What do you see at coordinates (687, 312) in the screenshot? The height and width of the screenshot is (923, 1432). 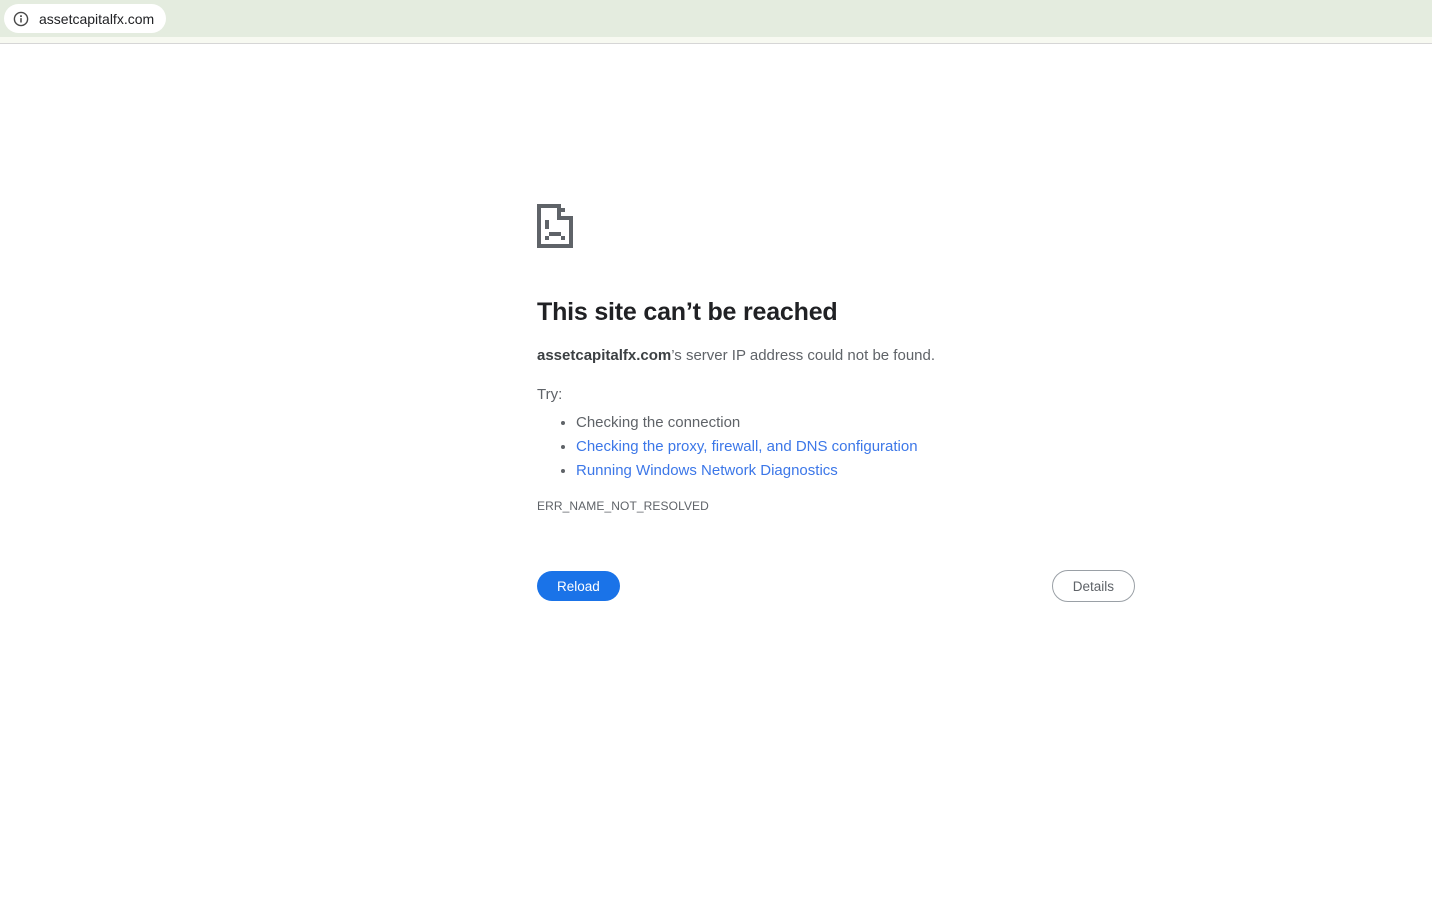 I see `page-title: This site can’t be reached` at bounding box center [687, 312].